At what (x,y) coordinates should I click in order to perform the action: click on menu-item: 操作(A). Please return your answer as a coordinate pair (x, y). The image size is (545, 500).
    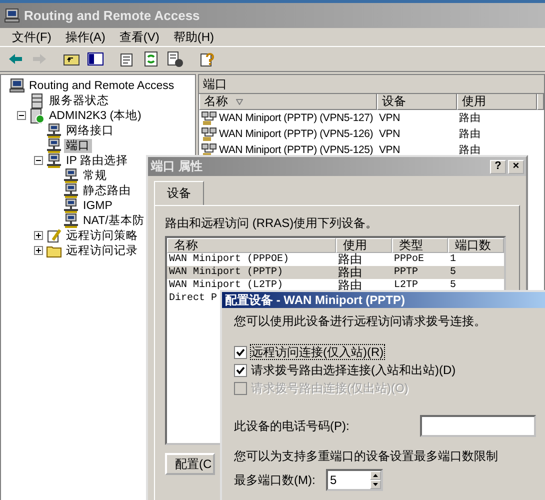
    Looking at the image, I should click on (85, 37).